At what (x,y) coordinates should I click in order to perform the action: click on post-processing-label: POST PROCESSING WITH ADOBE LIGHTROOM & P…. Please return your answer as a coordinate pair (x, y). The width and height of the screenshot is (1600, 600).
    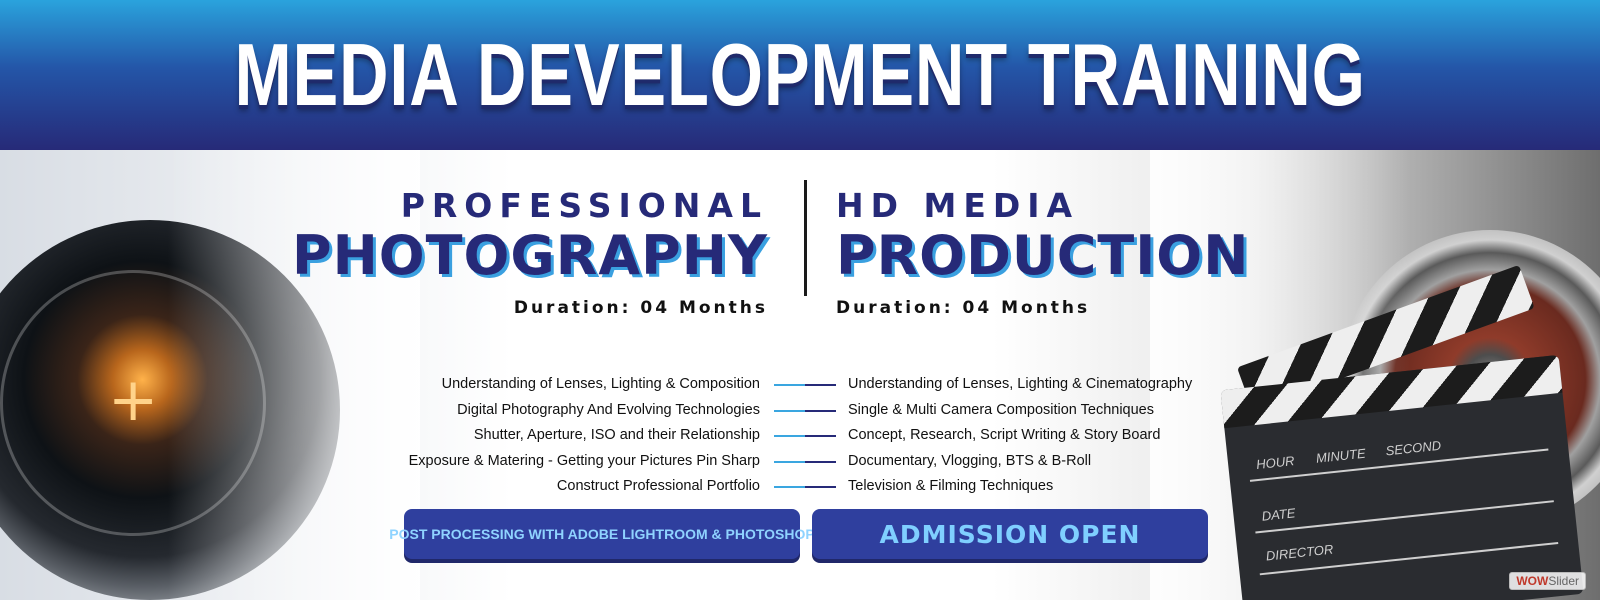
    Looking at the image, I should click on (602, 534).